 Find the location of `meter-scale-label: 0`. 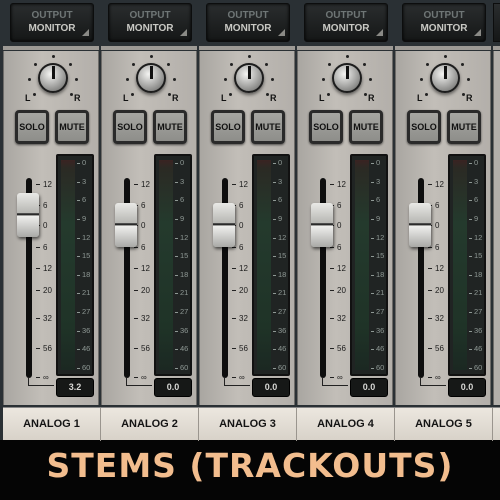

meter-scale-label: 0 is located at coordinates (280, 162).